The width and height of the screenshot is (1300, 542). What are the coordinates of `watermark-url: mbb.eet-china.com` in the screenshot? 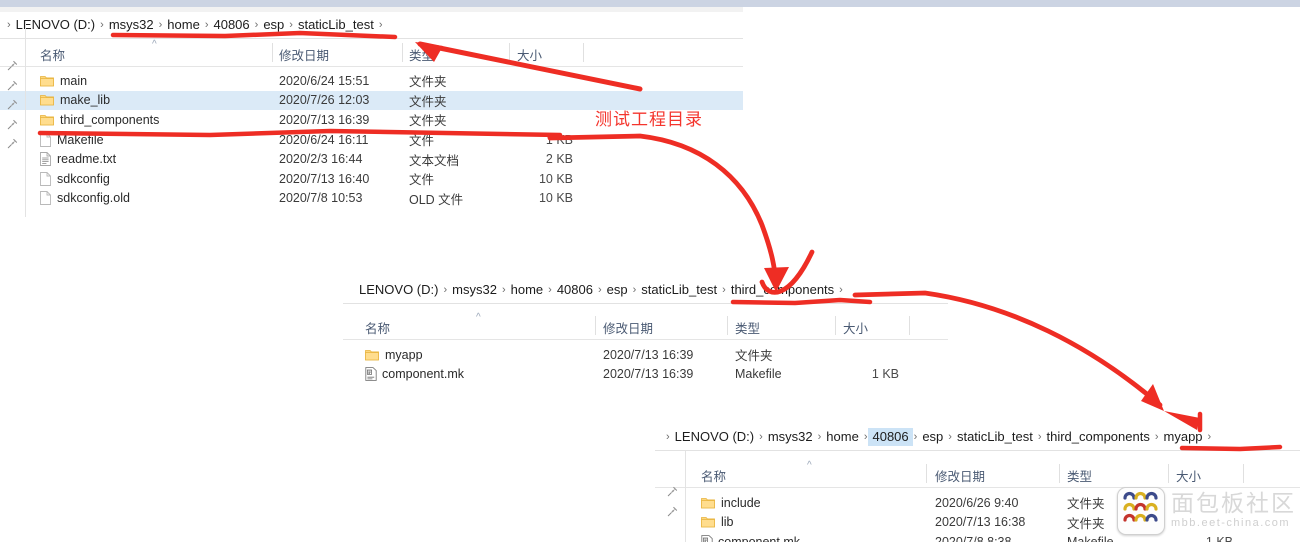 It's located at (1231, 523).